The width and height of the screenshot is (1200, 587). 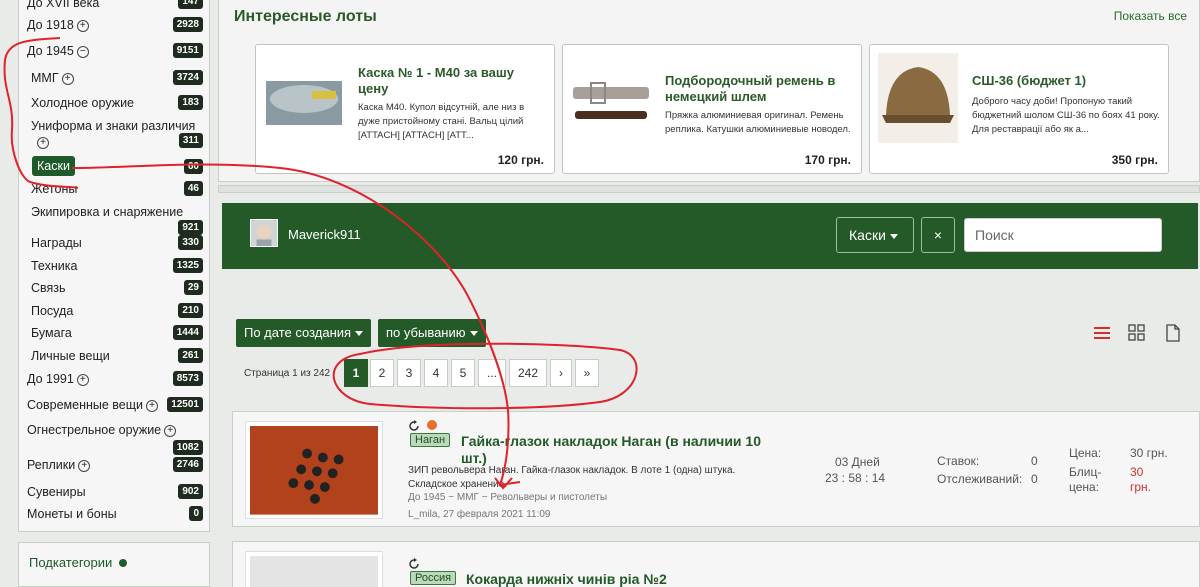 What do you see at coordinates (409, 373) in the screenshot?
I see `page-button-3: 3` at bounding box center [409, 373].